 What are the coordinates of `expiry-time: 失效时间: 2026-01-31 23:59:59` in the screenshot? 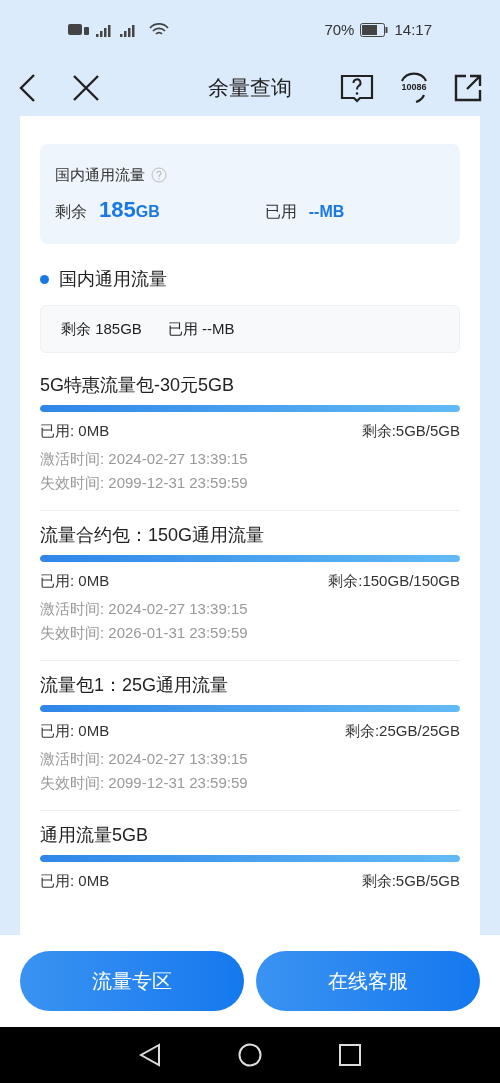 It's located at (144, 633).